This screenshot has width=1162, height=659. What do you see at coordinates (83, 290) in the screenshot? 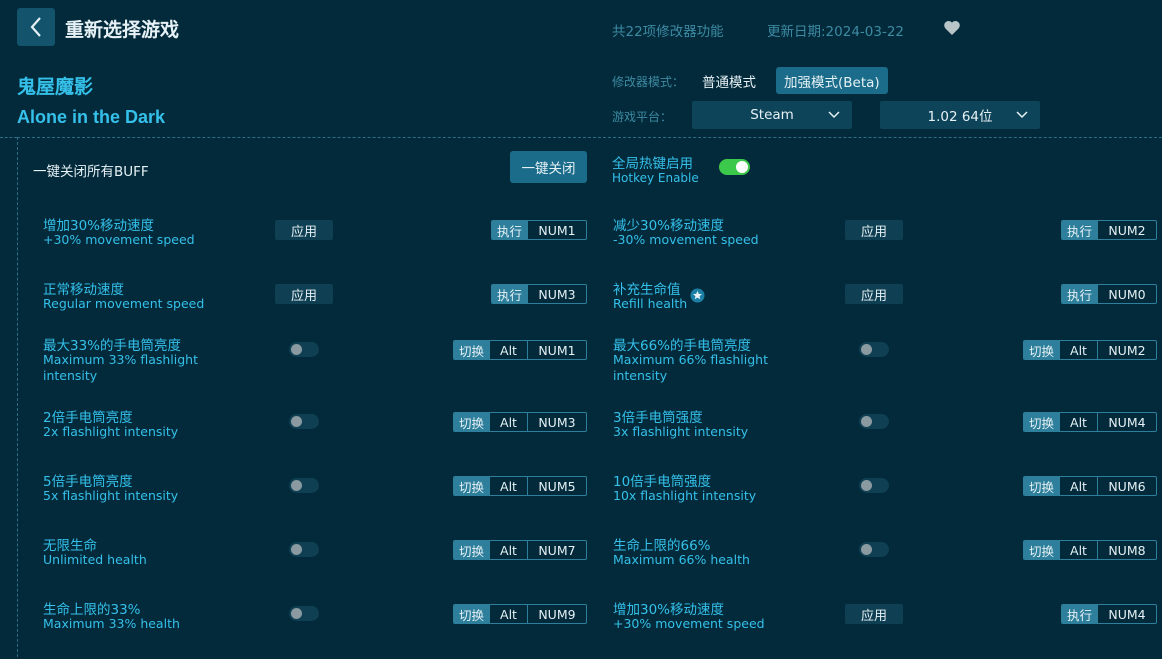
I see `feature-title: 正常移动速度` at bounding box center [83, 290].